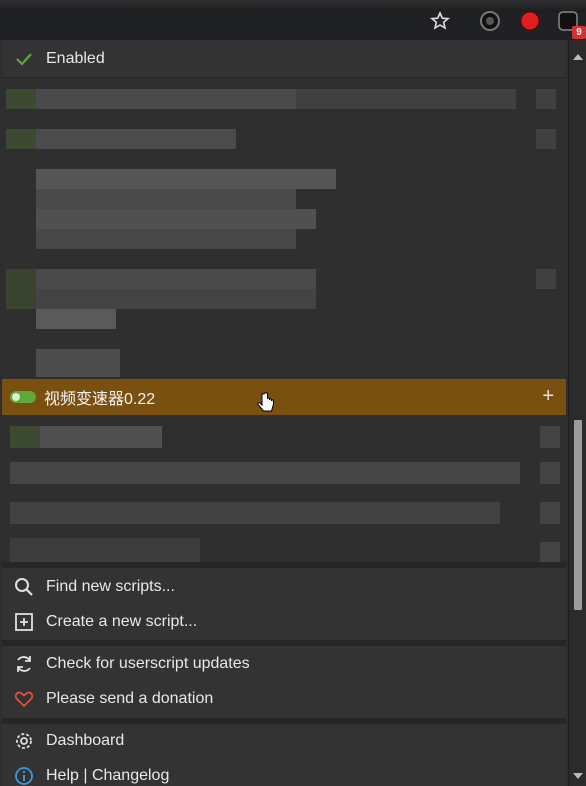 The image size is (586, 786). I want to click on heart-icon, so click(24, 699).